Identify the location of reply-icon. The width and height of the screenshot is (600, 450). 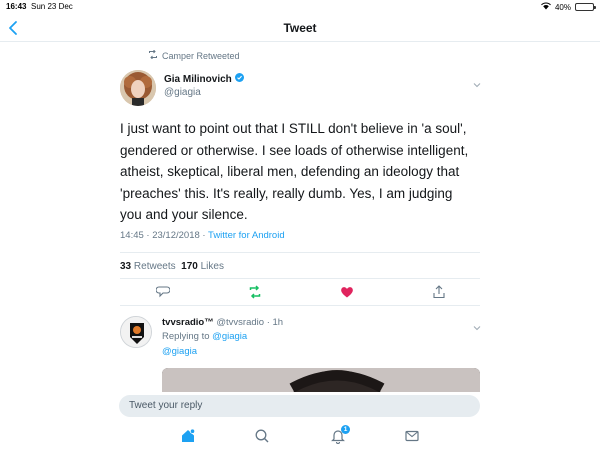
(163, 292).